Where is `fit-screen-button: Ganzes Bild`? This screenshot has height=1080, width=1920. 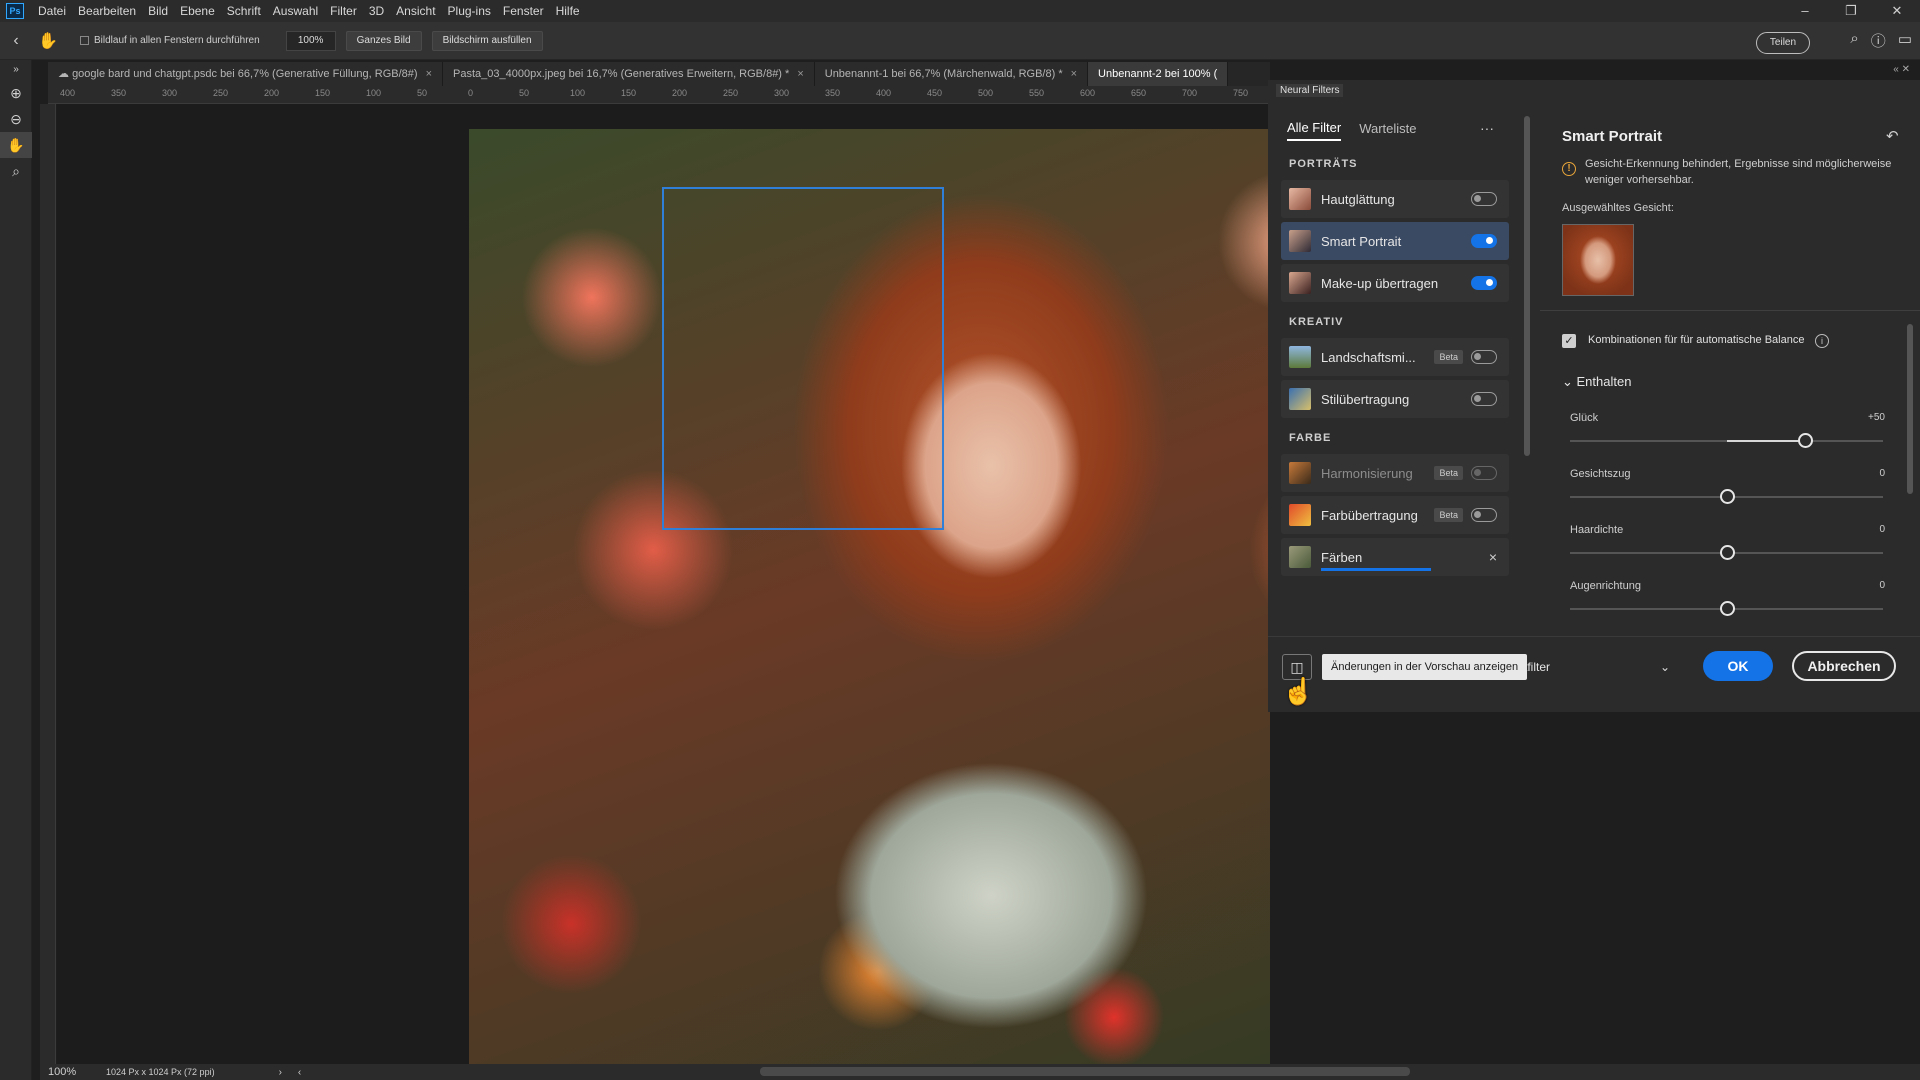
fit-screen-button: Ganzes Bild is located at coordinates (383, 40).